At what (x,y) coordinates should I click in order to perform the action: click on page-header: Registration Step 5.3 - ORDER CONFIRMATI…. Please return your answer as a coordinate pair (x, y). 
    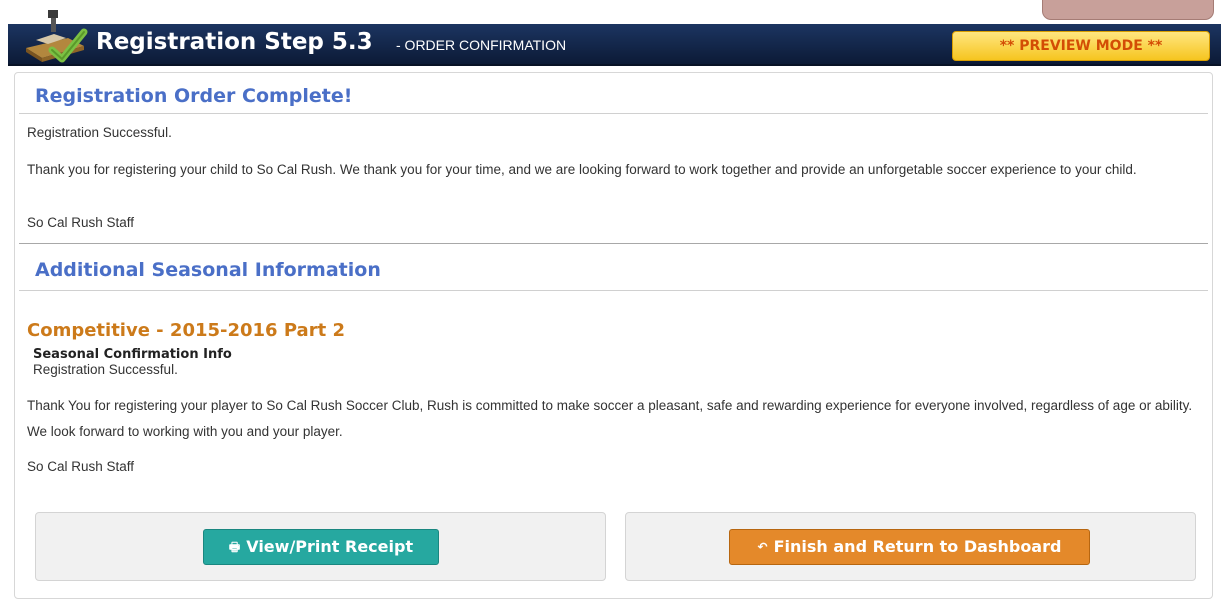
    Looking at the image, I should click on (614, 38).